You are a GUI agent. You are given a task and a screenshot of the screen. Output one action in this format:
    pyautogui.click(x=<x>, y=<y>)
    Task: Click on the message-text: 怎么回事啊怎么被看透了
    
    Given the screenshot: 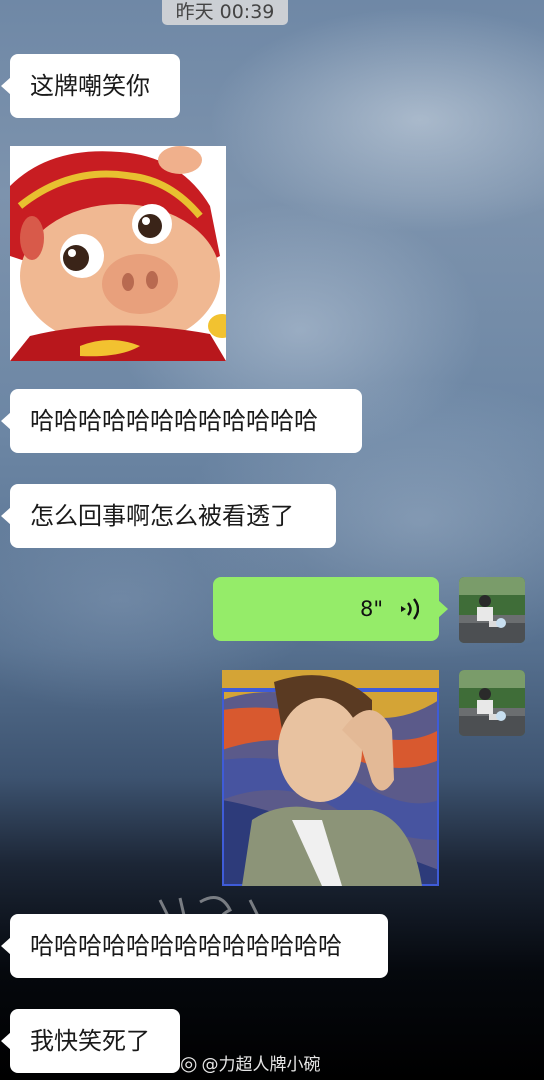 What is the action you would take?
    pyautogui.click(x=162, y=516)
    